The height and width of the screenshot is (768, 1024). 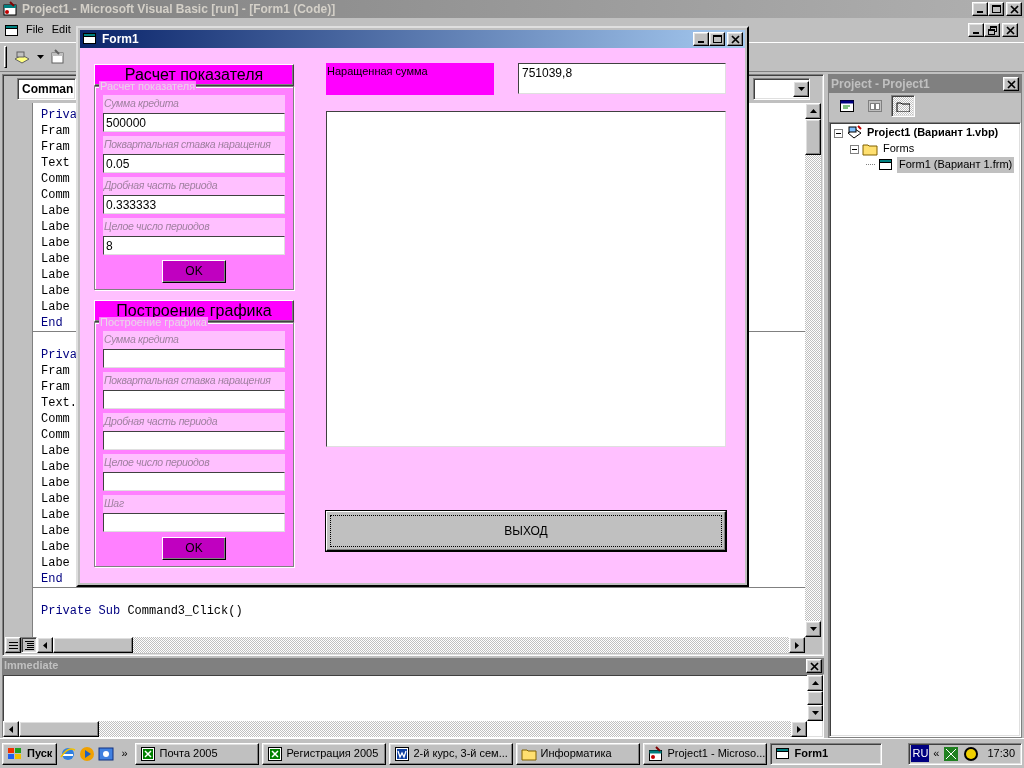 I want to click on caret-icon, so click(x=40, y=57).